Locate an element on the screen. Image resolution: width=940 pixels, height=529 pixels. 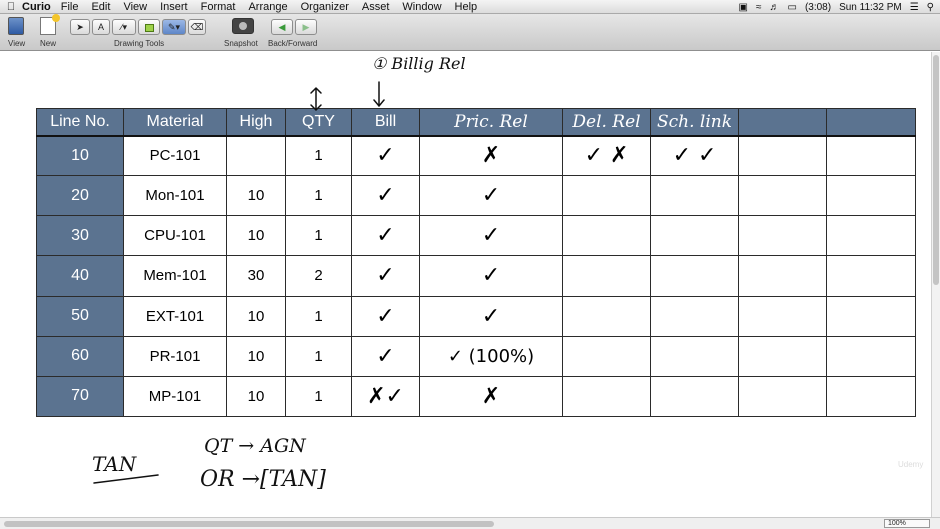
eraser-tool-button: ⌫ is located at coordinates (197, 27).